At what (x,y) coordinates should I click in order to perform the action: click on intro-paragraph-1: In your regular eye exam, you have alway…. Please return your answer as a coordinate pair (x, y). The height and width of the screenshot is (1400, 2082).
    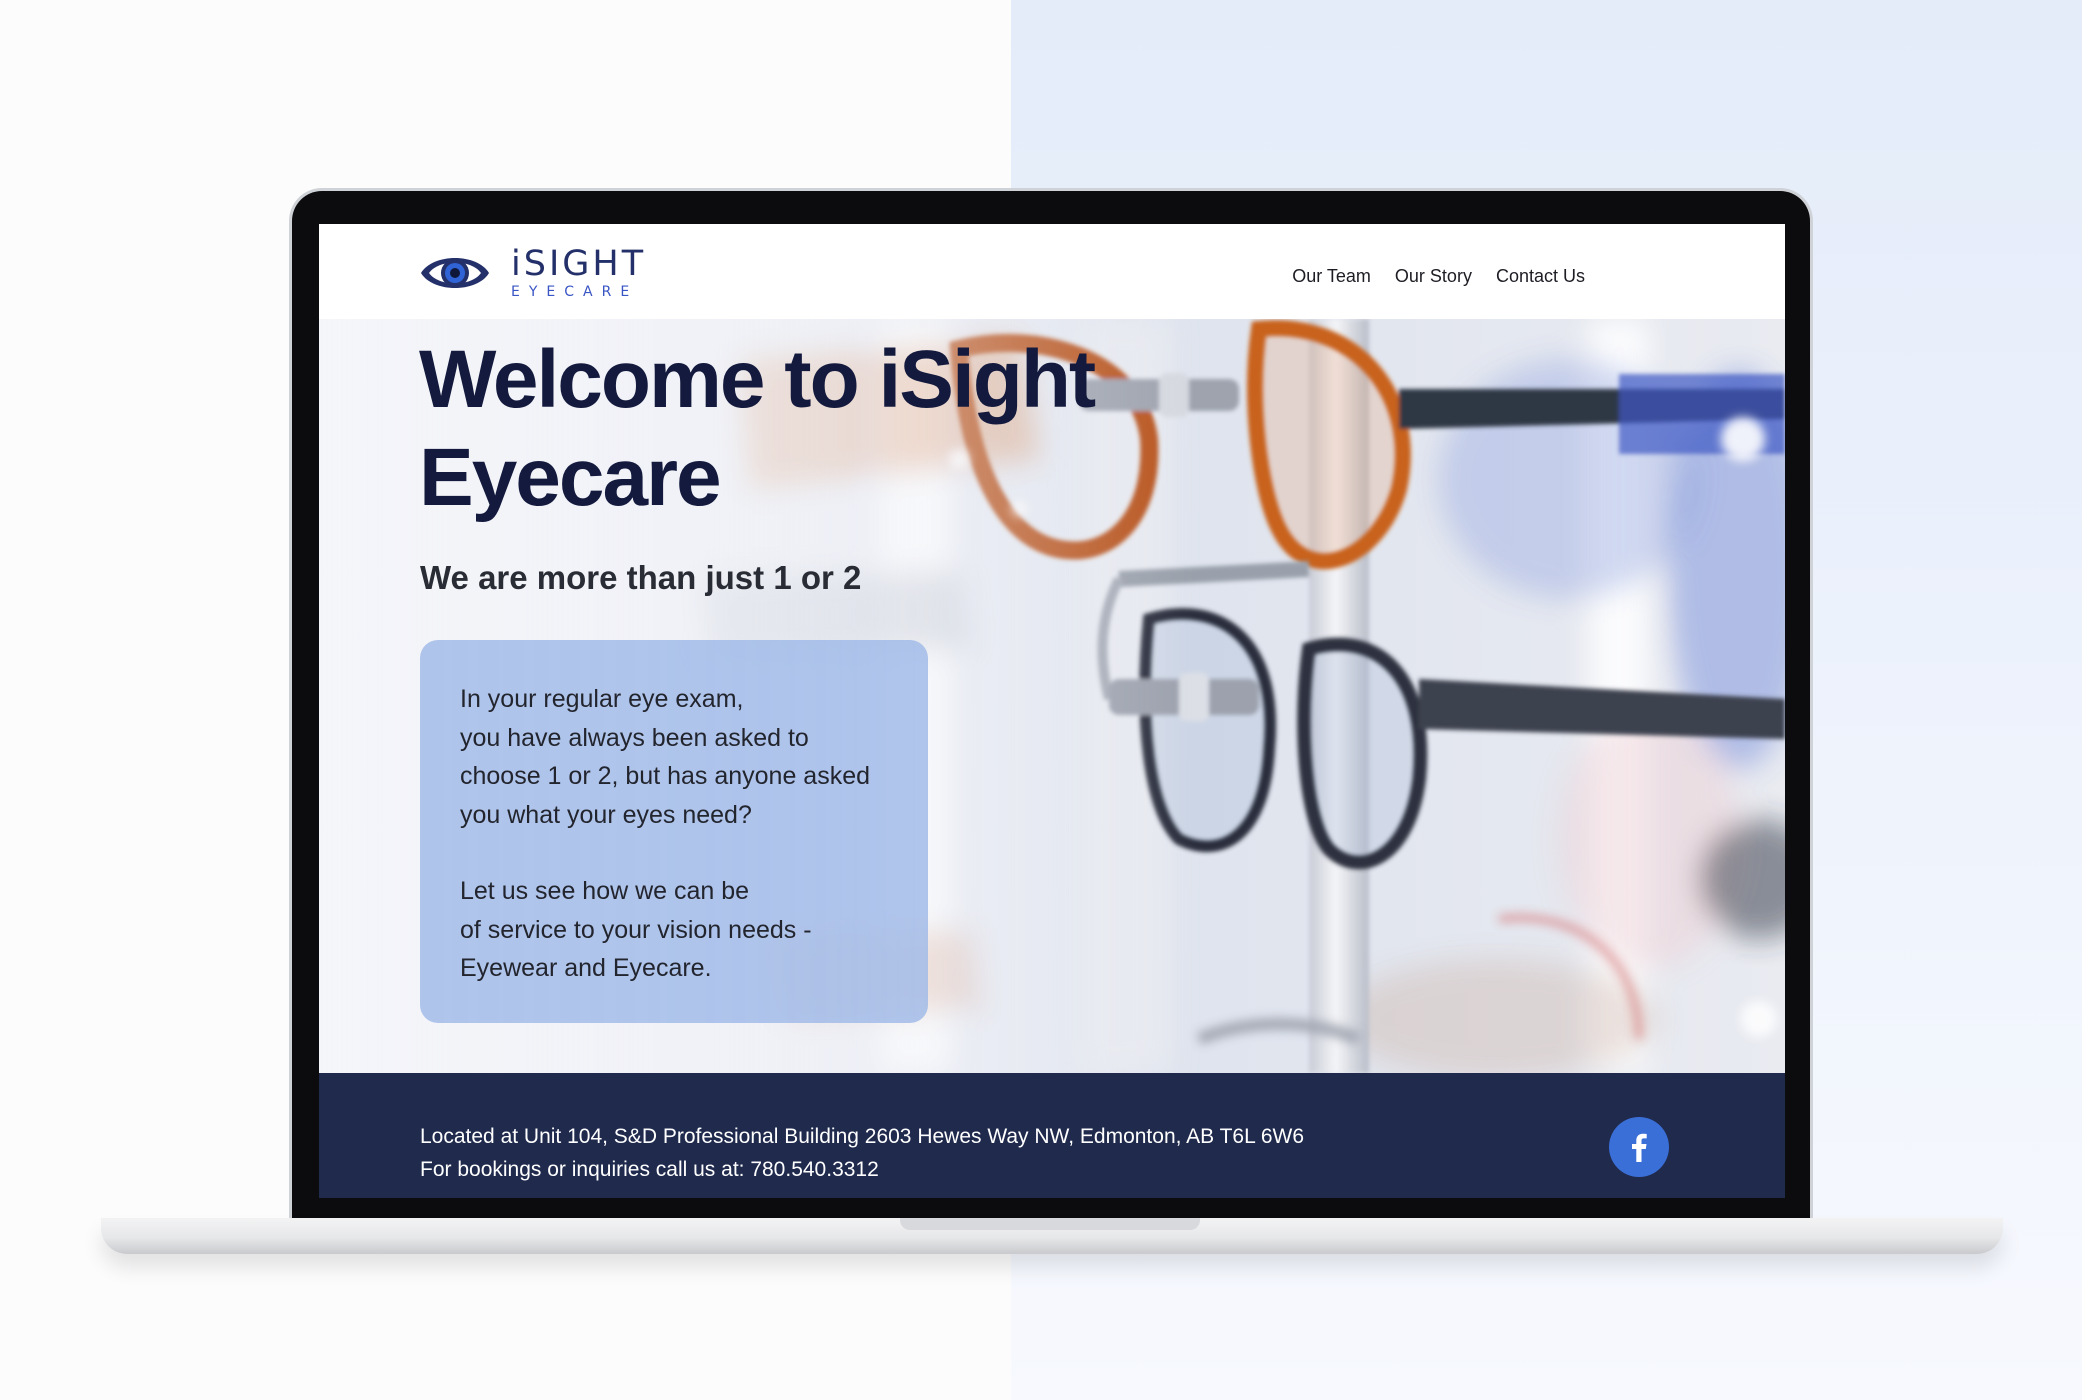
    Looking at the image, I should click on (665, 757).